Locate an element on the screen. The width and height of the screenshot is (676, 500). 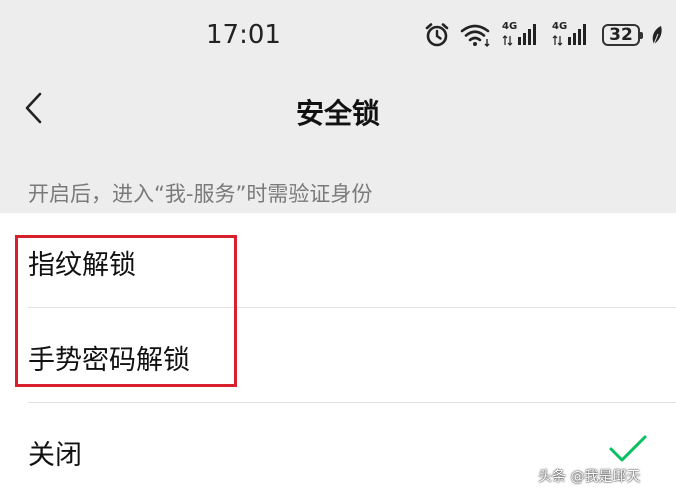
wifi-icon is located at coordinates (476, 35).